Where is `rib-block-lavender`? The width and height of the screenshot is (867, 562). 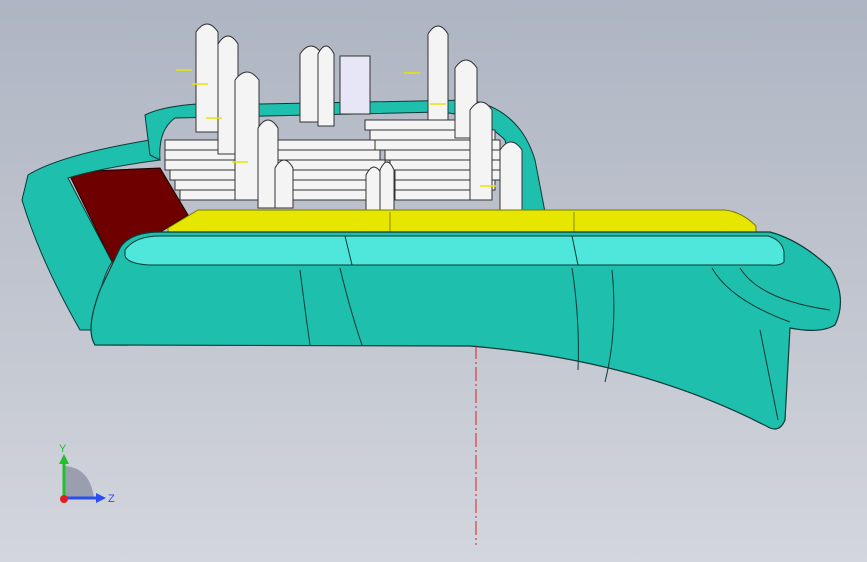 rib-block-lavender is located at coordinates (355, 85).